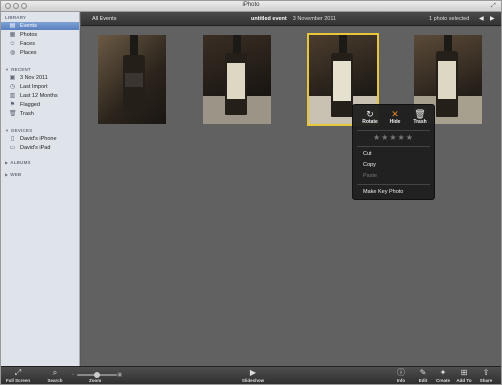 Image resolution: width=502 pixels, height=385 pixels. Describe the element at coordinates (395, 114) in the screenshot. I see `hide-x-icon: ✕` at that location.